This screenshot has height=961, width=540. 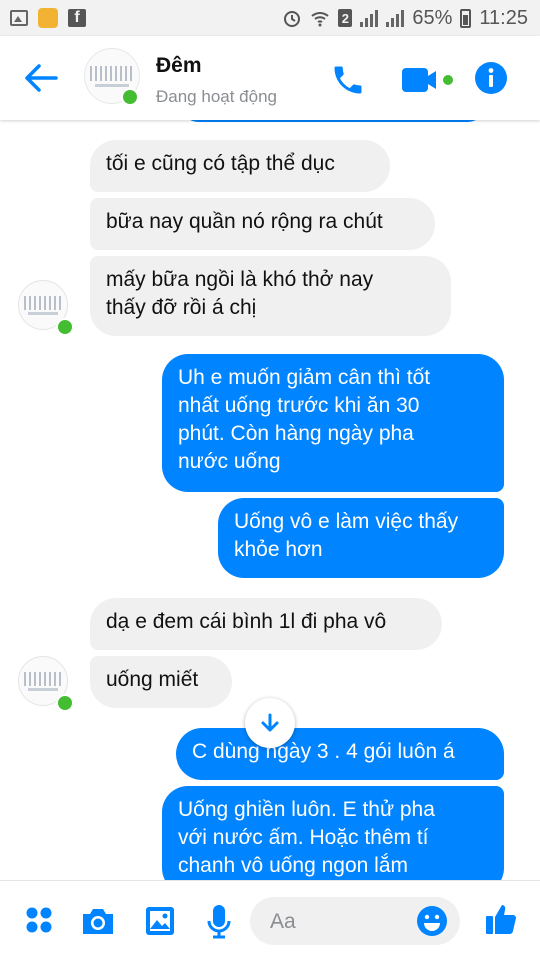 What do you see at coordinates (333, 121) in the screenshot?
I see `message-bubble-partial` at bounding box center [333, 121].